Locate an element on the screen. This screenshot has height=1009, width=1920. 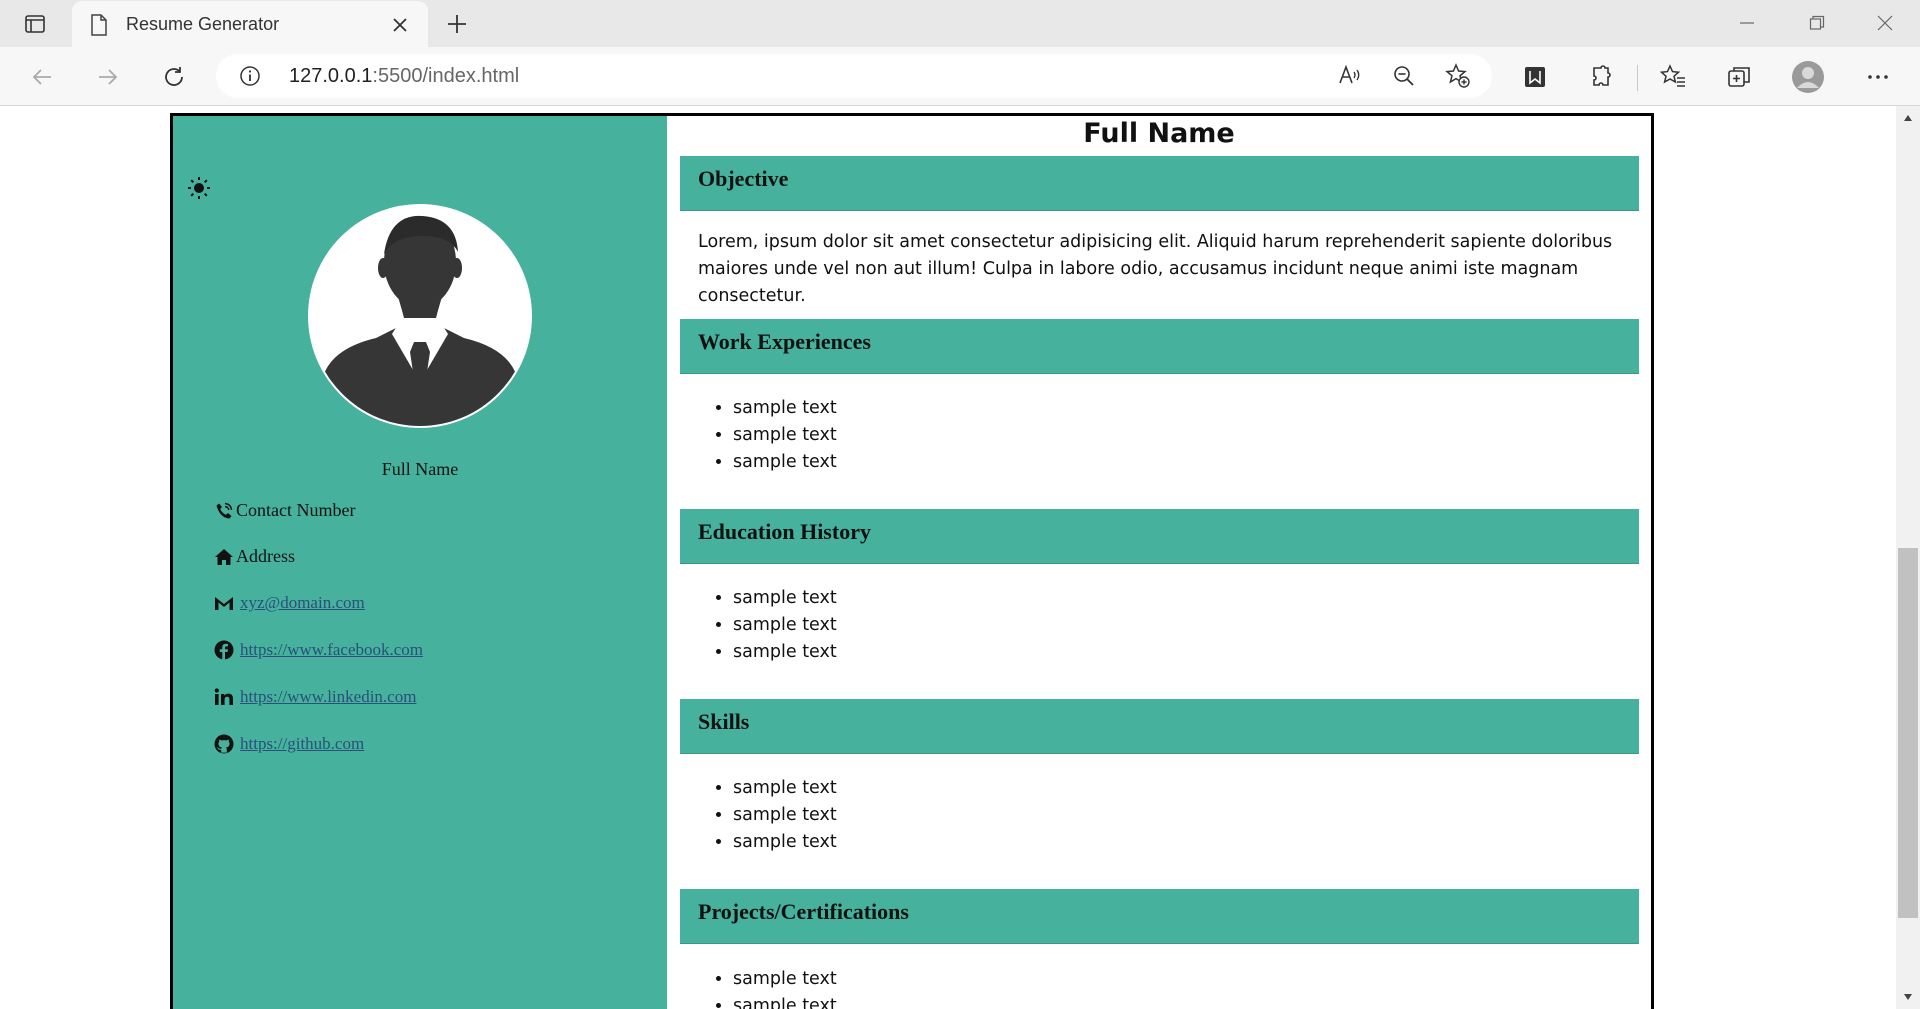
toolbar: 127.0.0.1:5500/index.html is located at coordinates (960, 76).